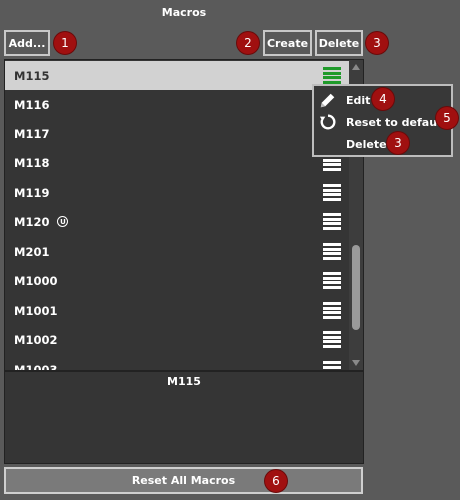  Describe the element at coordinates (276, 481) in the screenshot. I see `badge-reset-all: 6` at that location.